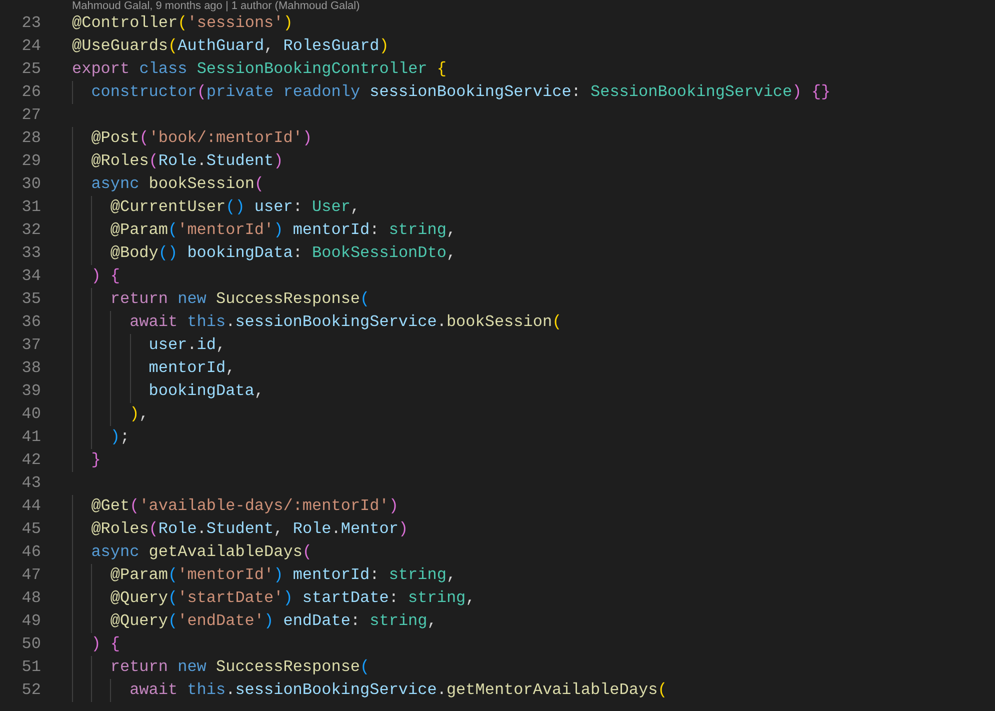  Describe the element at coordinates (30, 483) in the screenshot. I see `line-number: 43` at that location.